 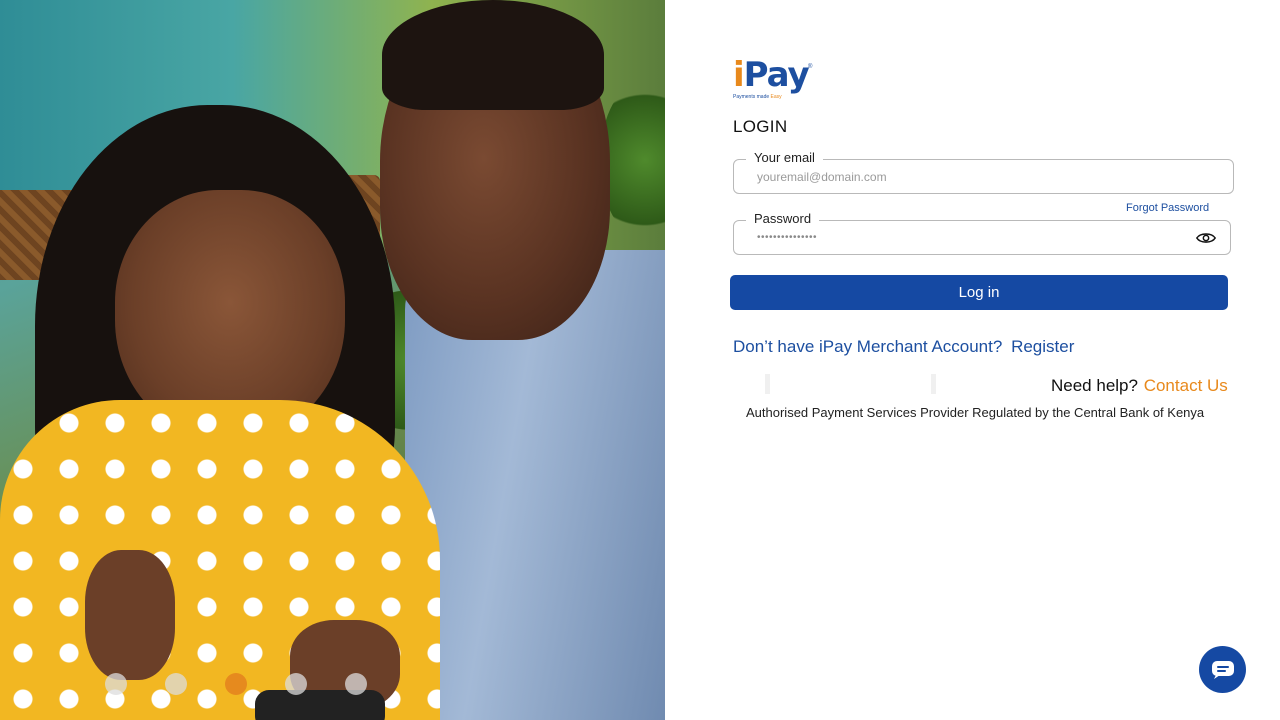 I want to click on password-input: •••••••••••••••, so click(x=967, y=237).